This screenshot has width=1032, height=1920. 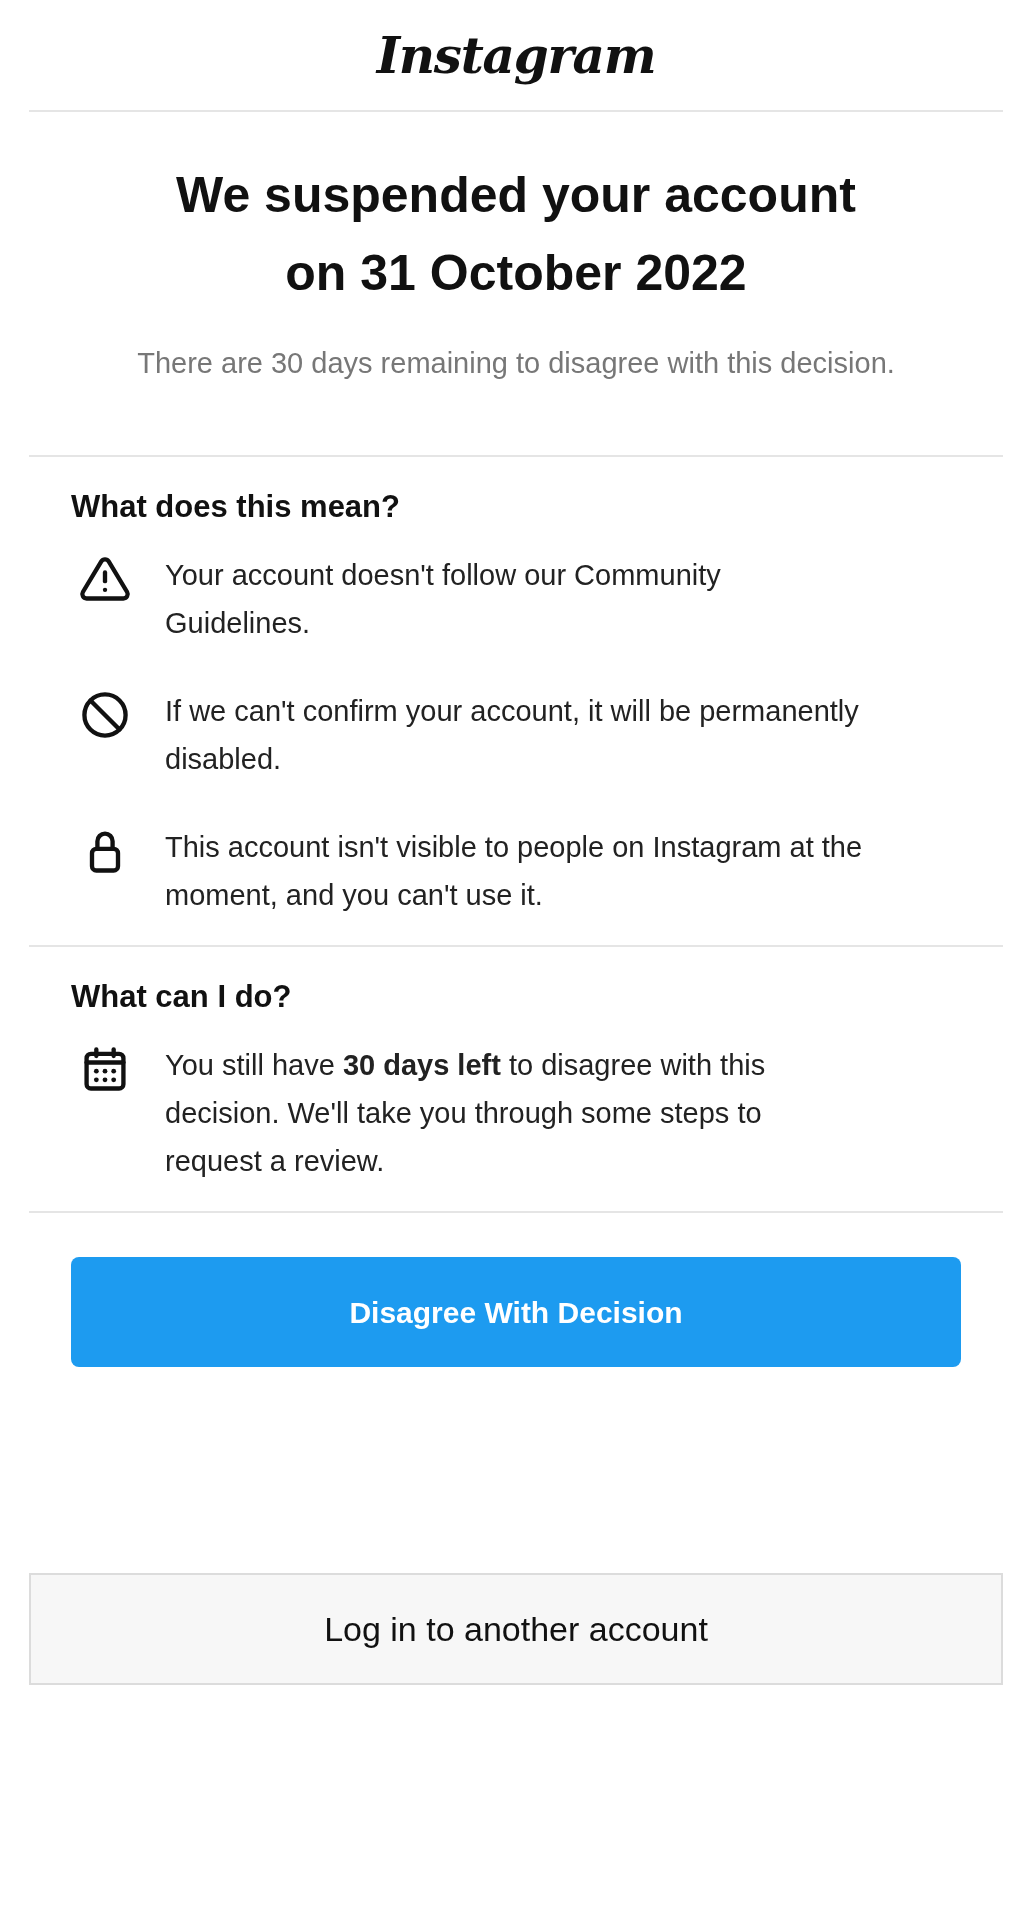 I want to click on info-text: If we can't confirm your account, it will be permanently disabled., so click(x=512, y=735).